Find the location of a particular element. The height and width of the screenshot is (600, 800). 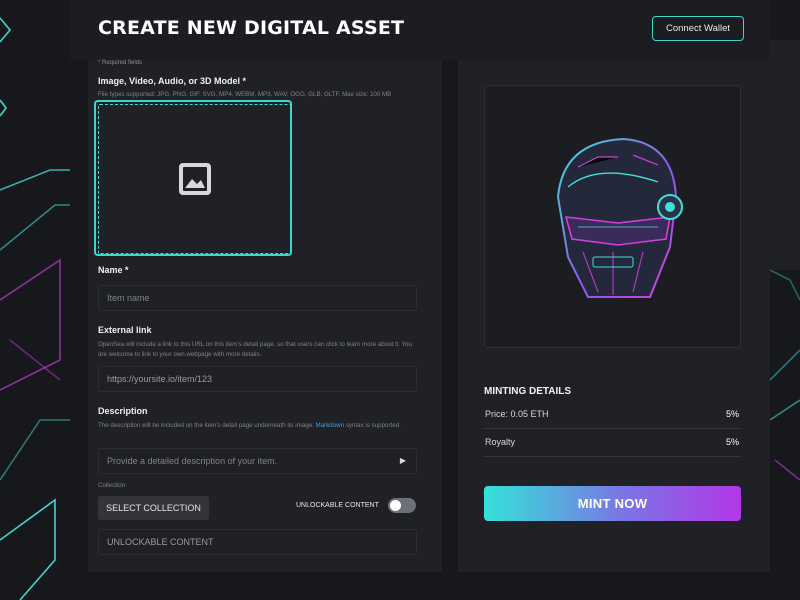

external-link-value: https://yoursite.io/item/123 is located at coordinates (160, 379).